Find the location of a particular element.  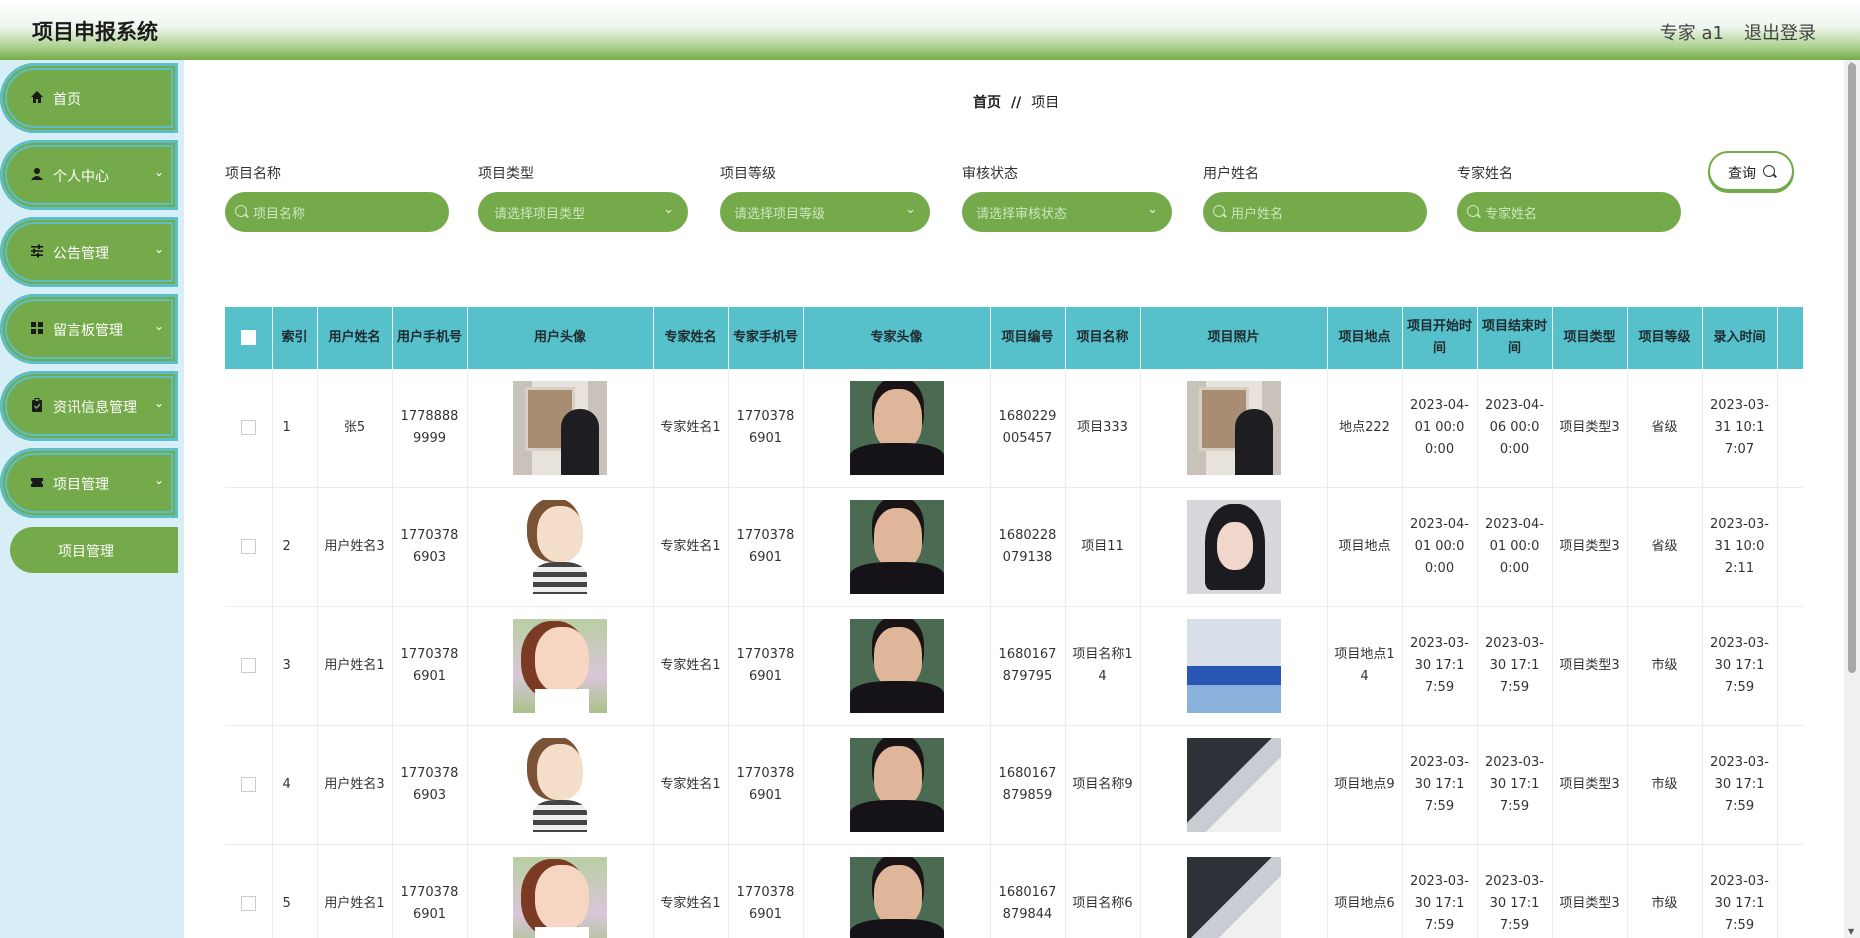

project-name-cell: 项目名称14 is located at coordinates (1103, 666).